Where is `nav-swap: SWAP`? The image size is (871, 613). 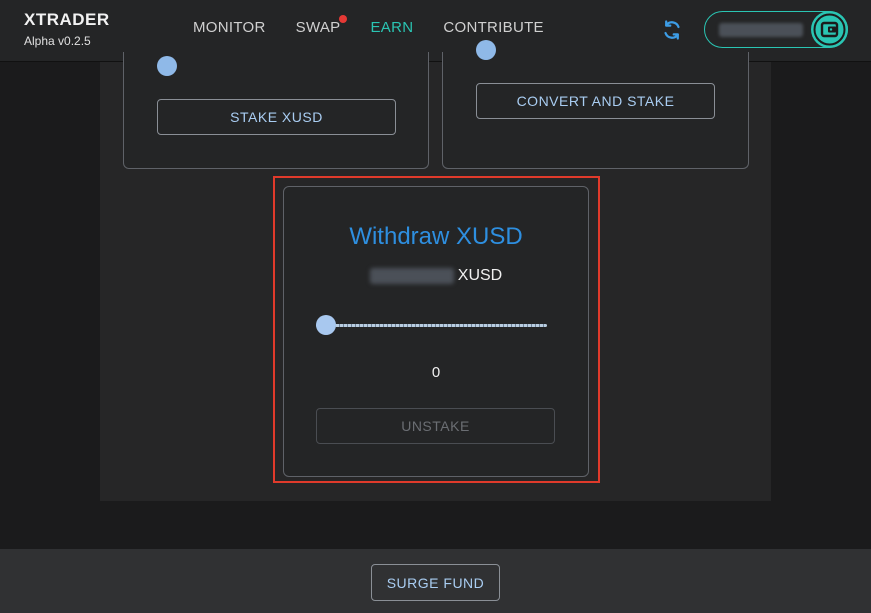
nav-swap: SWAP is located at coordinates (318, 27).